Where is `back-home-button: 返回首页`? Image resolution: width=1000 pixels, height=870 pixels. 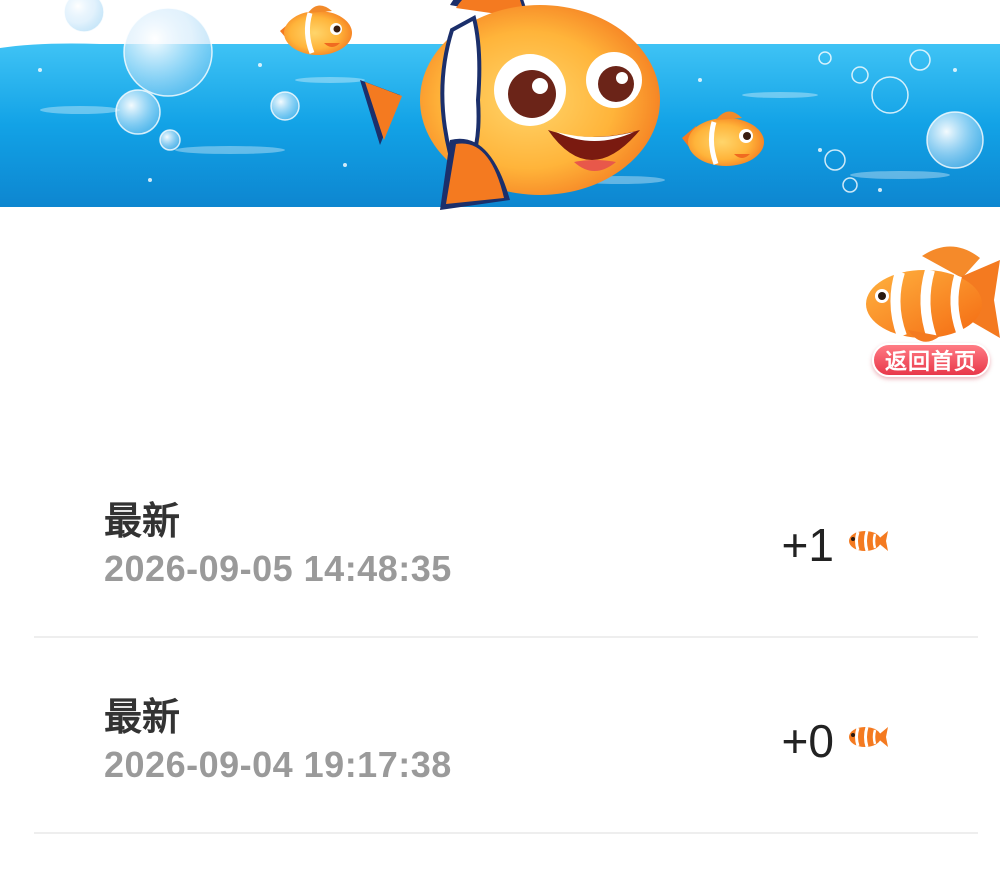 back-home-button: 返回首页 is located at coordinates (931, 311).